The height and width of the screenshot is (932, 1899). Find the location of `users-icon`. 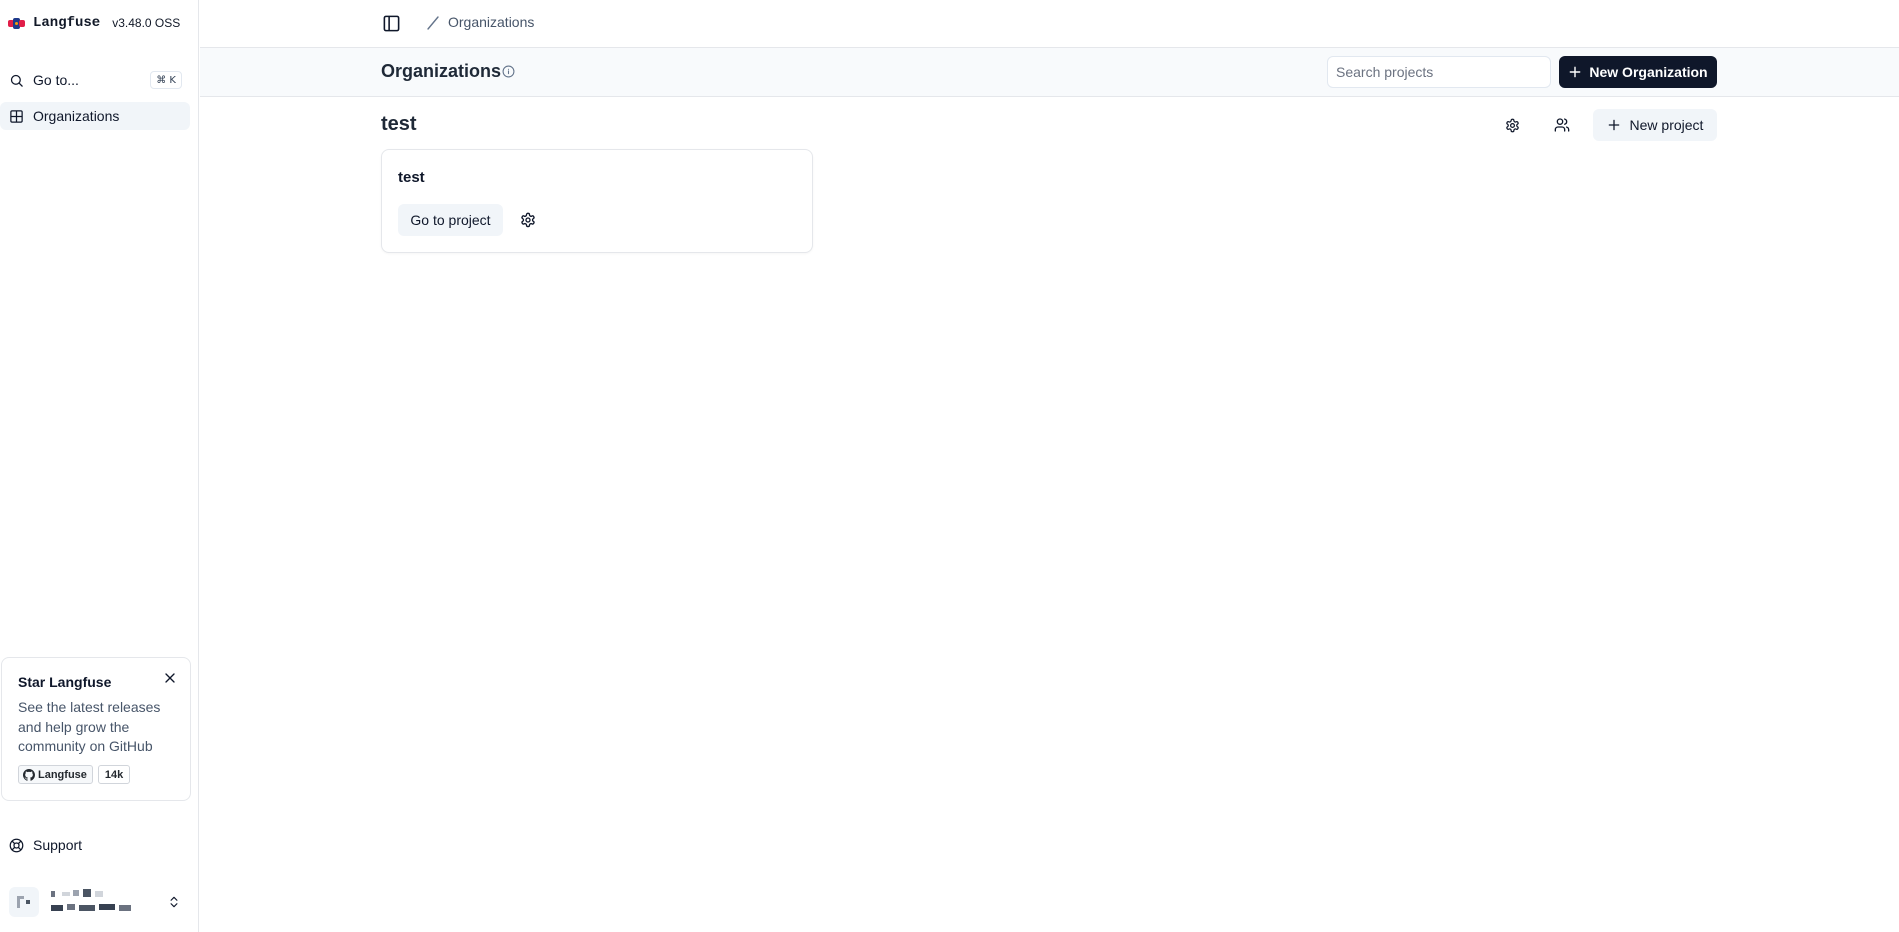

users-icon is located at coordinates (1562, 125).